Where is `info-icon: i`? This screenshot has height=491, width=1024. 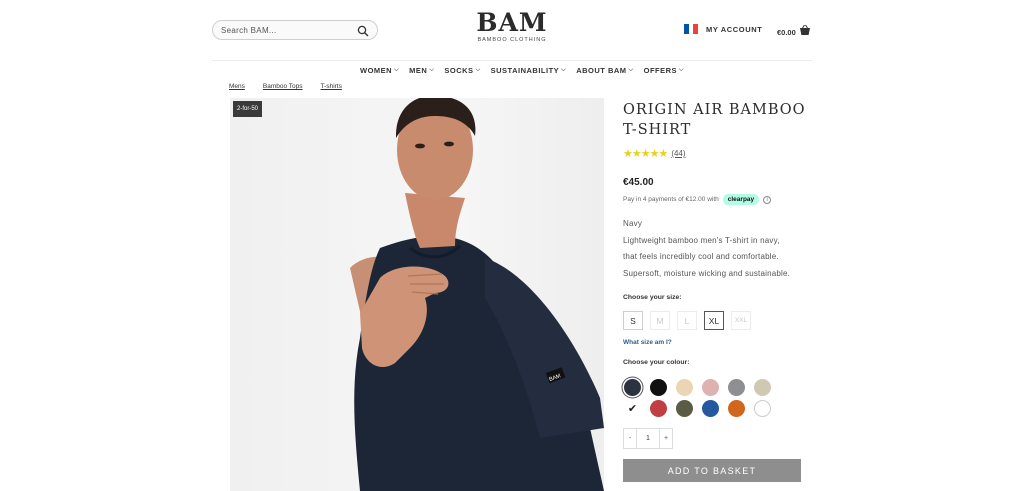
info-icon: i is located at coordinates (767, 199).